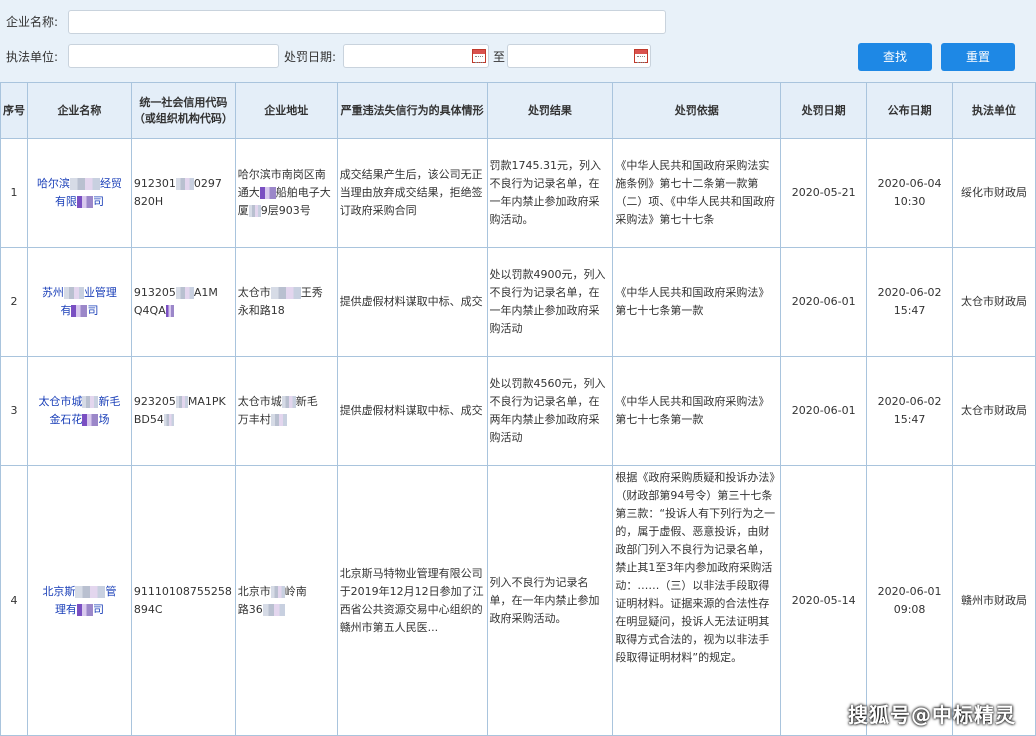 The image size is (1036, 736). I want to click on name-part: 理有, so click(65, 609).